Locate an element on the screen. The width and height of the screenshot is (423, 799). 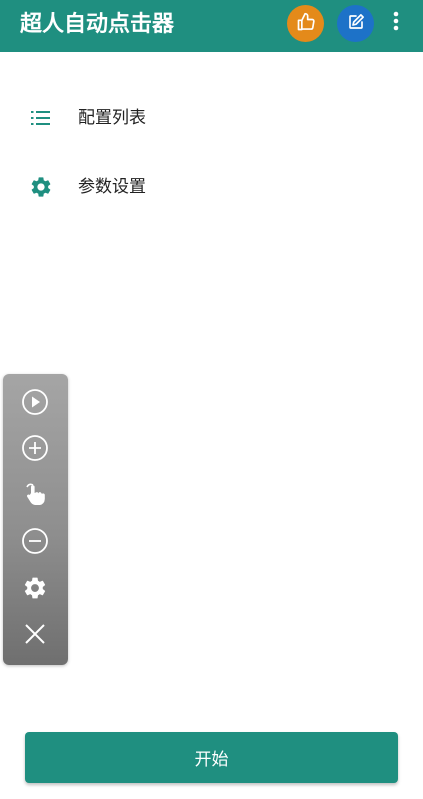
close-panel-button is located at coordinates (35, 636).